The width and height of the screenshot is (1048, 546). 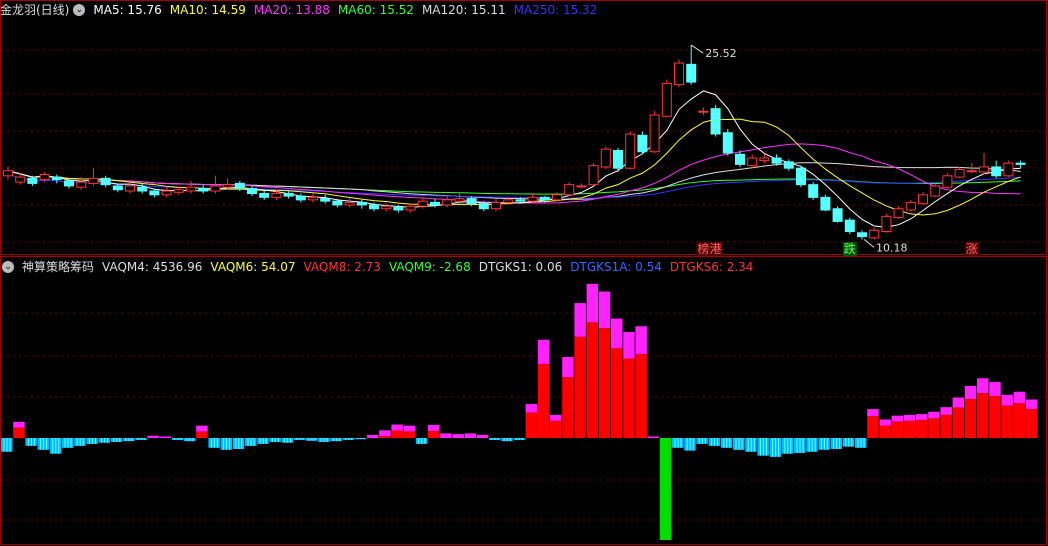 I want to click on ma250-line, so click(x=514, y=186).